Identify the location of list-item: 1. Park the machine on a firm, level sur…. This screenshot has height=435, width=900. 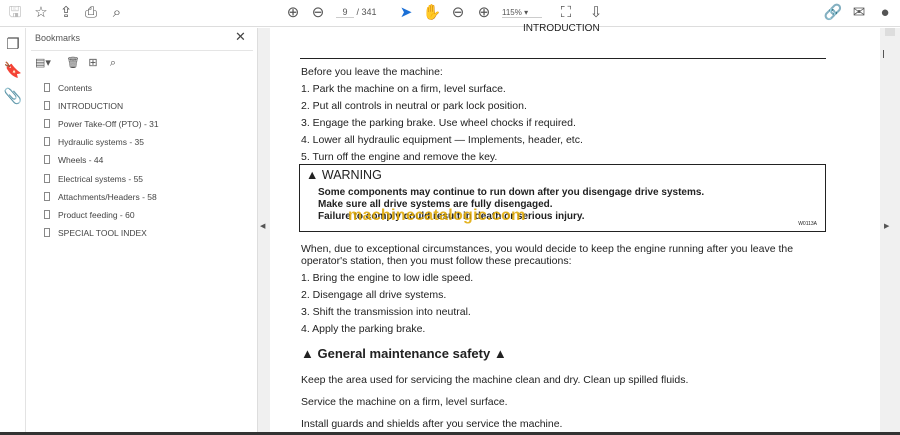
(403, 89).